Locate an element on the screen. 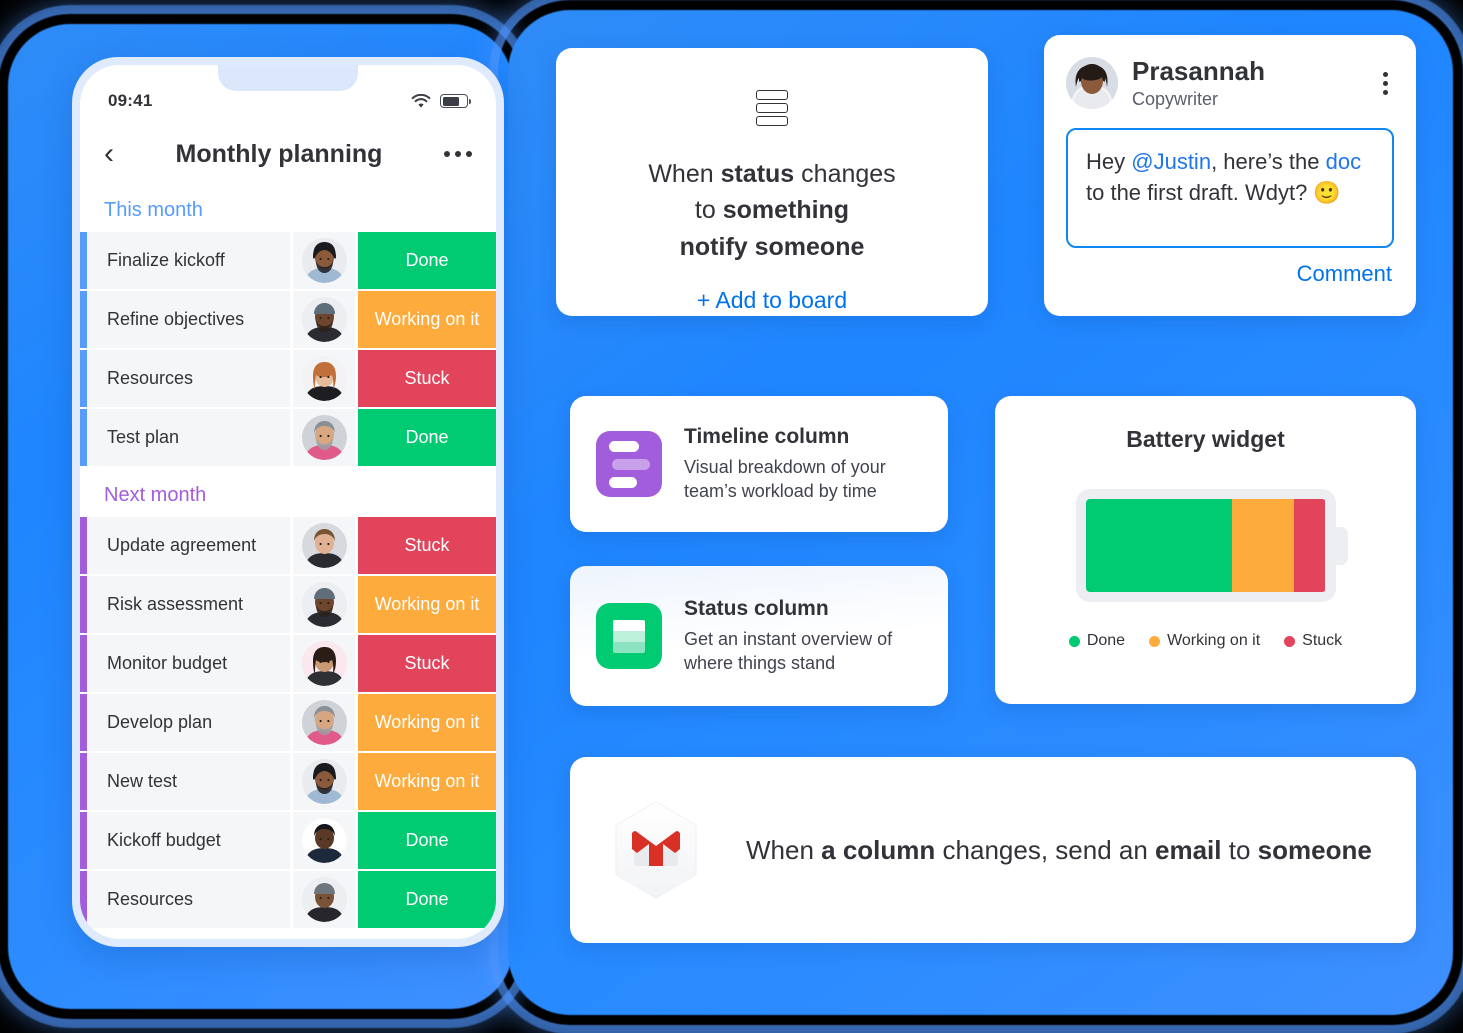  table-row: Refine objectives Working on it is located at coordinates (288, 319).